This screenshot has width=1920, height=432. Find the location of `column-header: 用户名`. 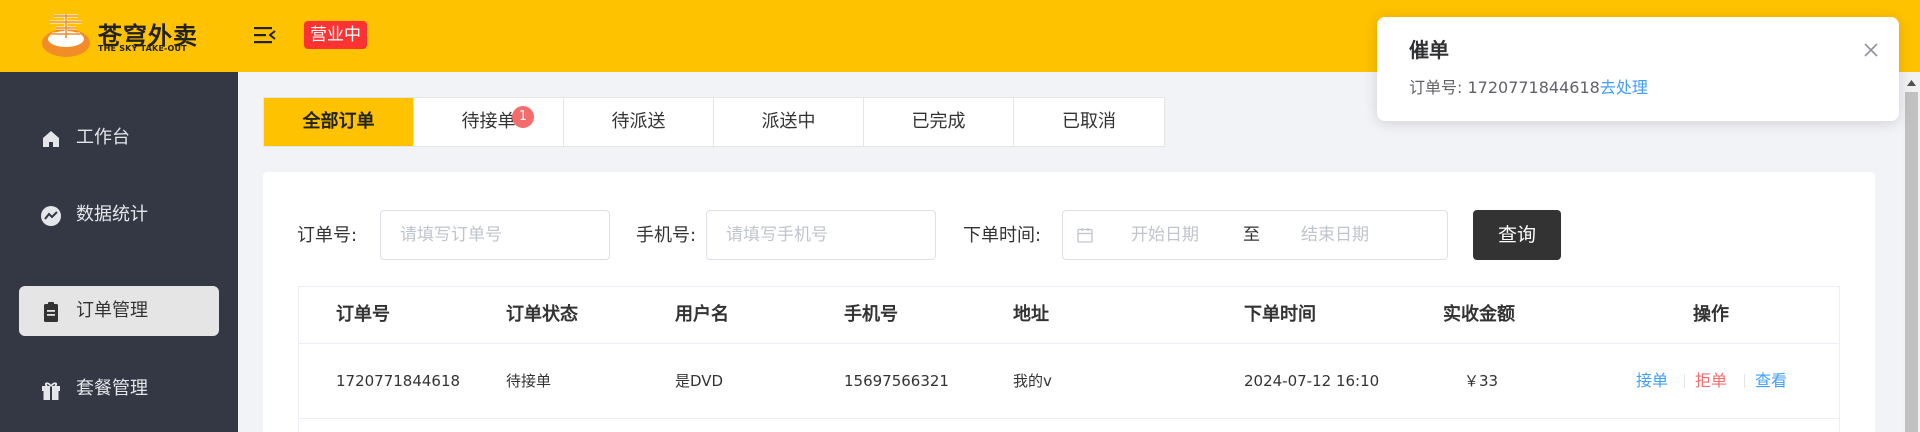

column-header: 用户名 is located at coordinates (702, 314).